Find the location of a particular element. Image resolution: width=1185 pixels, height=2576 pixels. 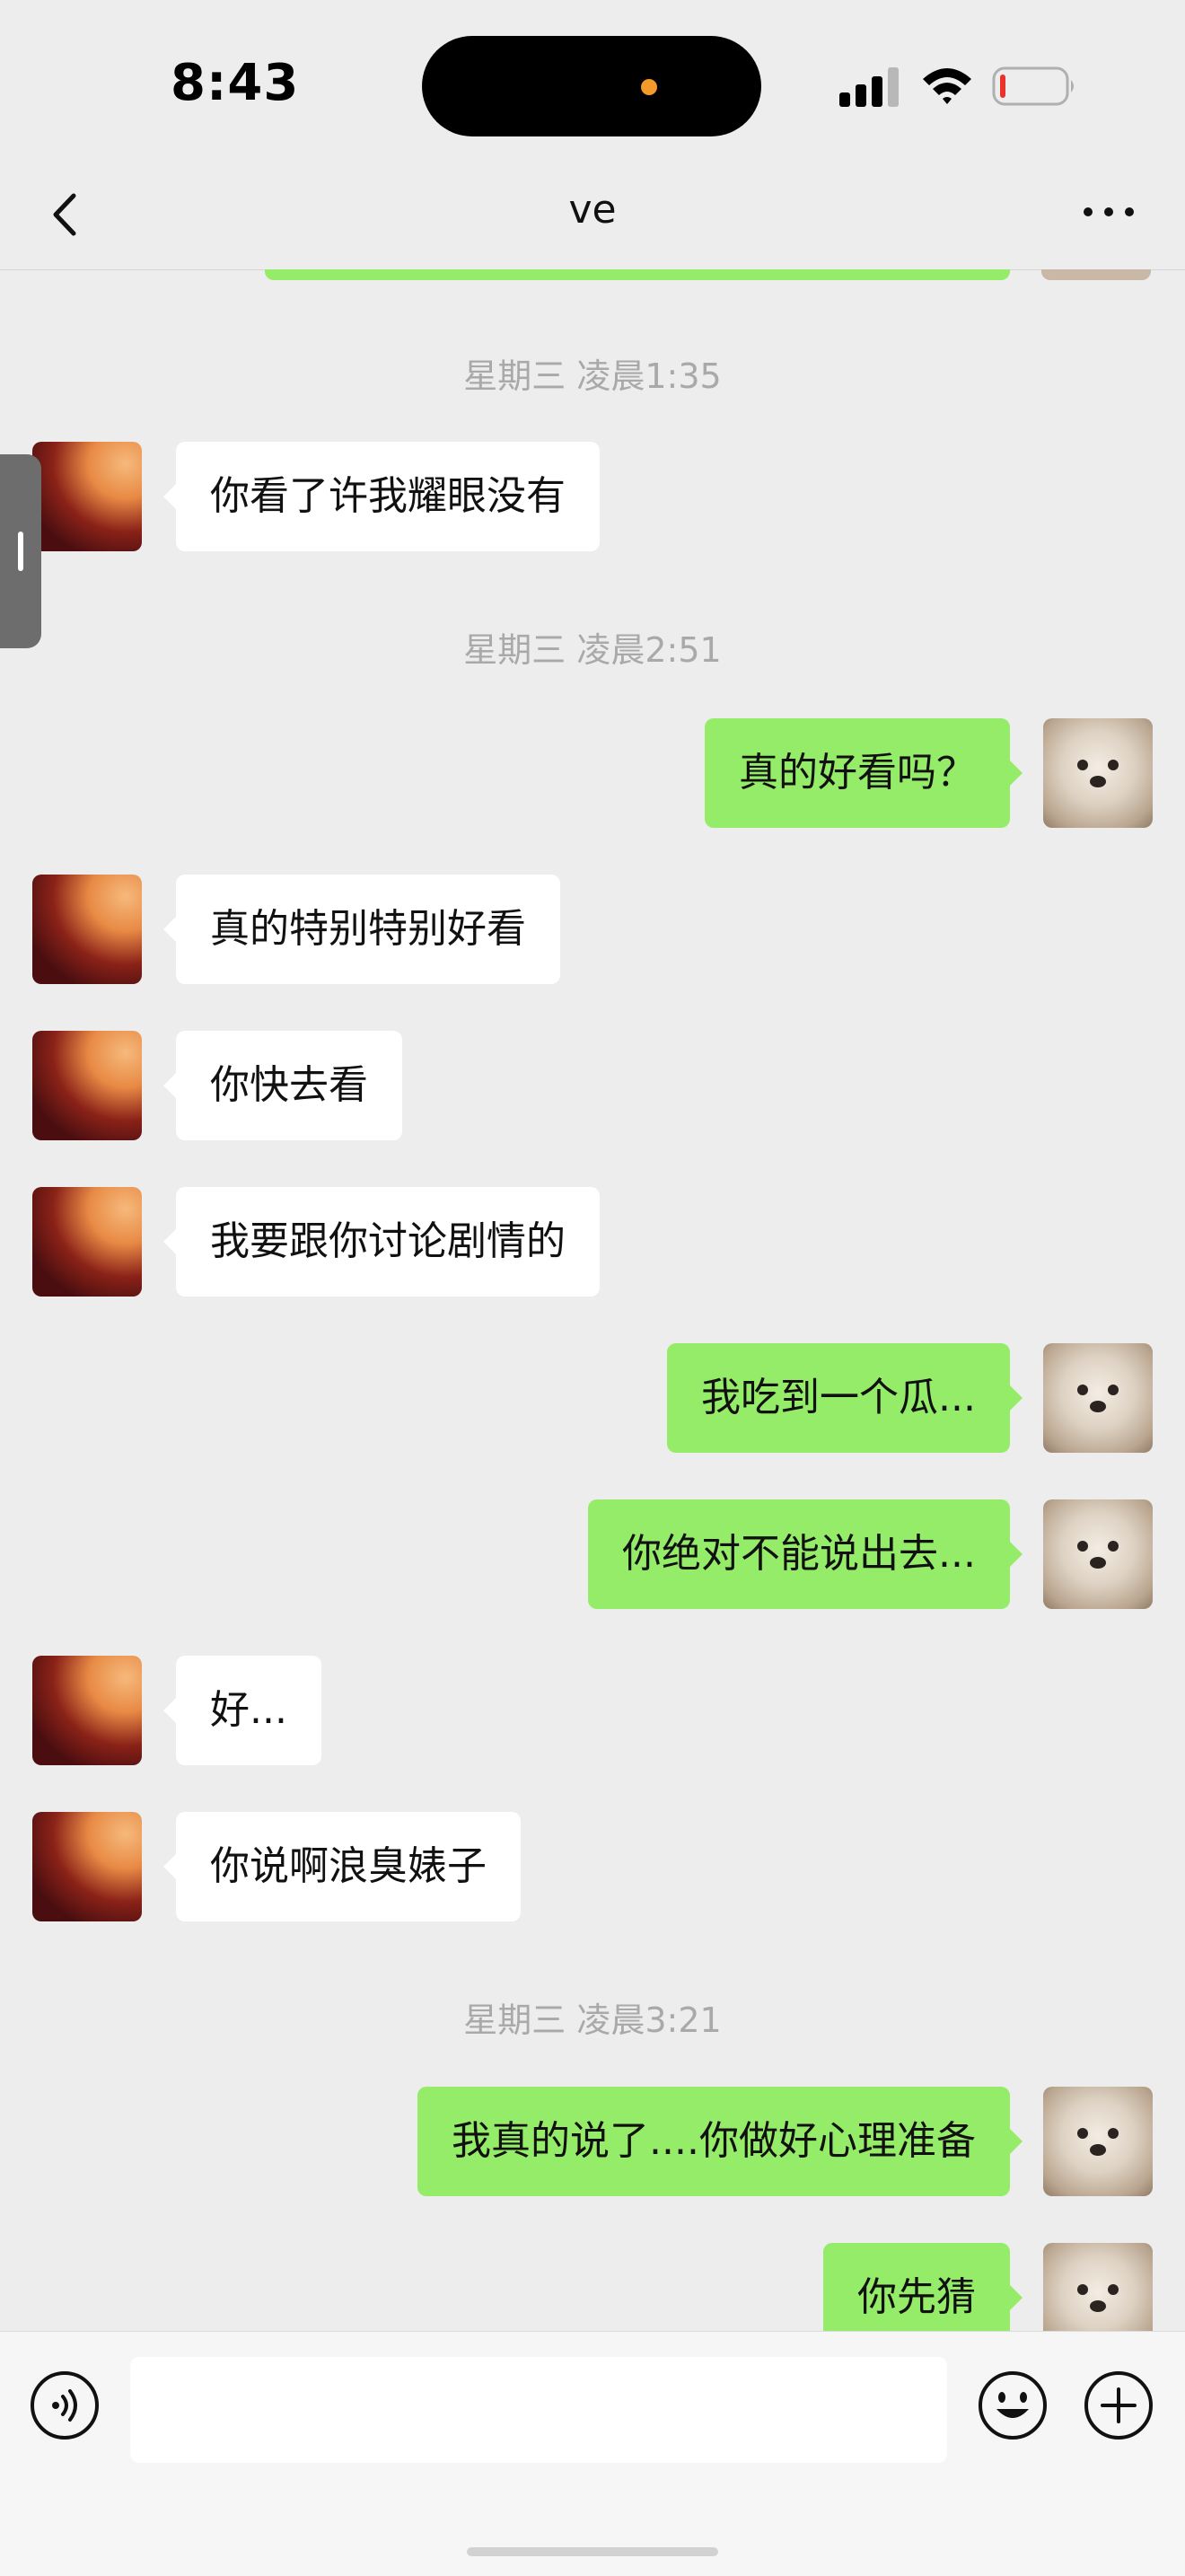

emoji-icon is located at coordinates (1013, 2405).